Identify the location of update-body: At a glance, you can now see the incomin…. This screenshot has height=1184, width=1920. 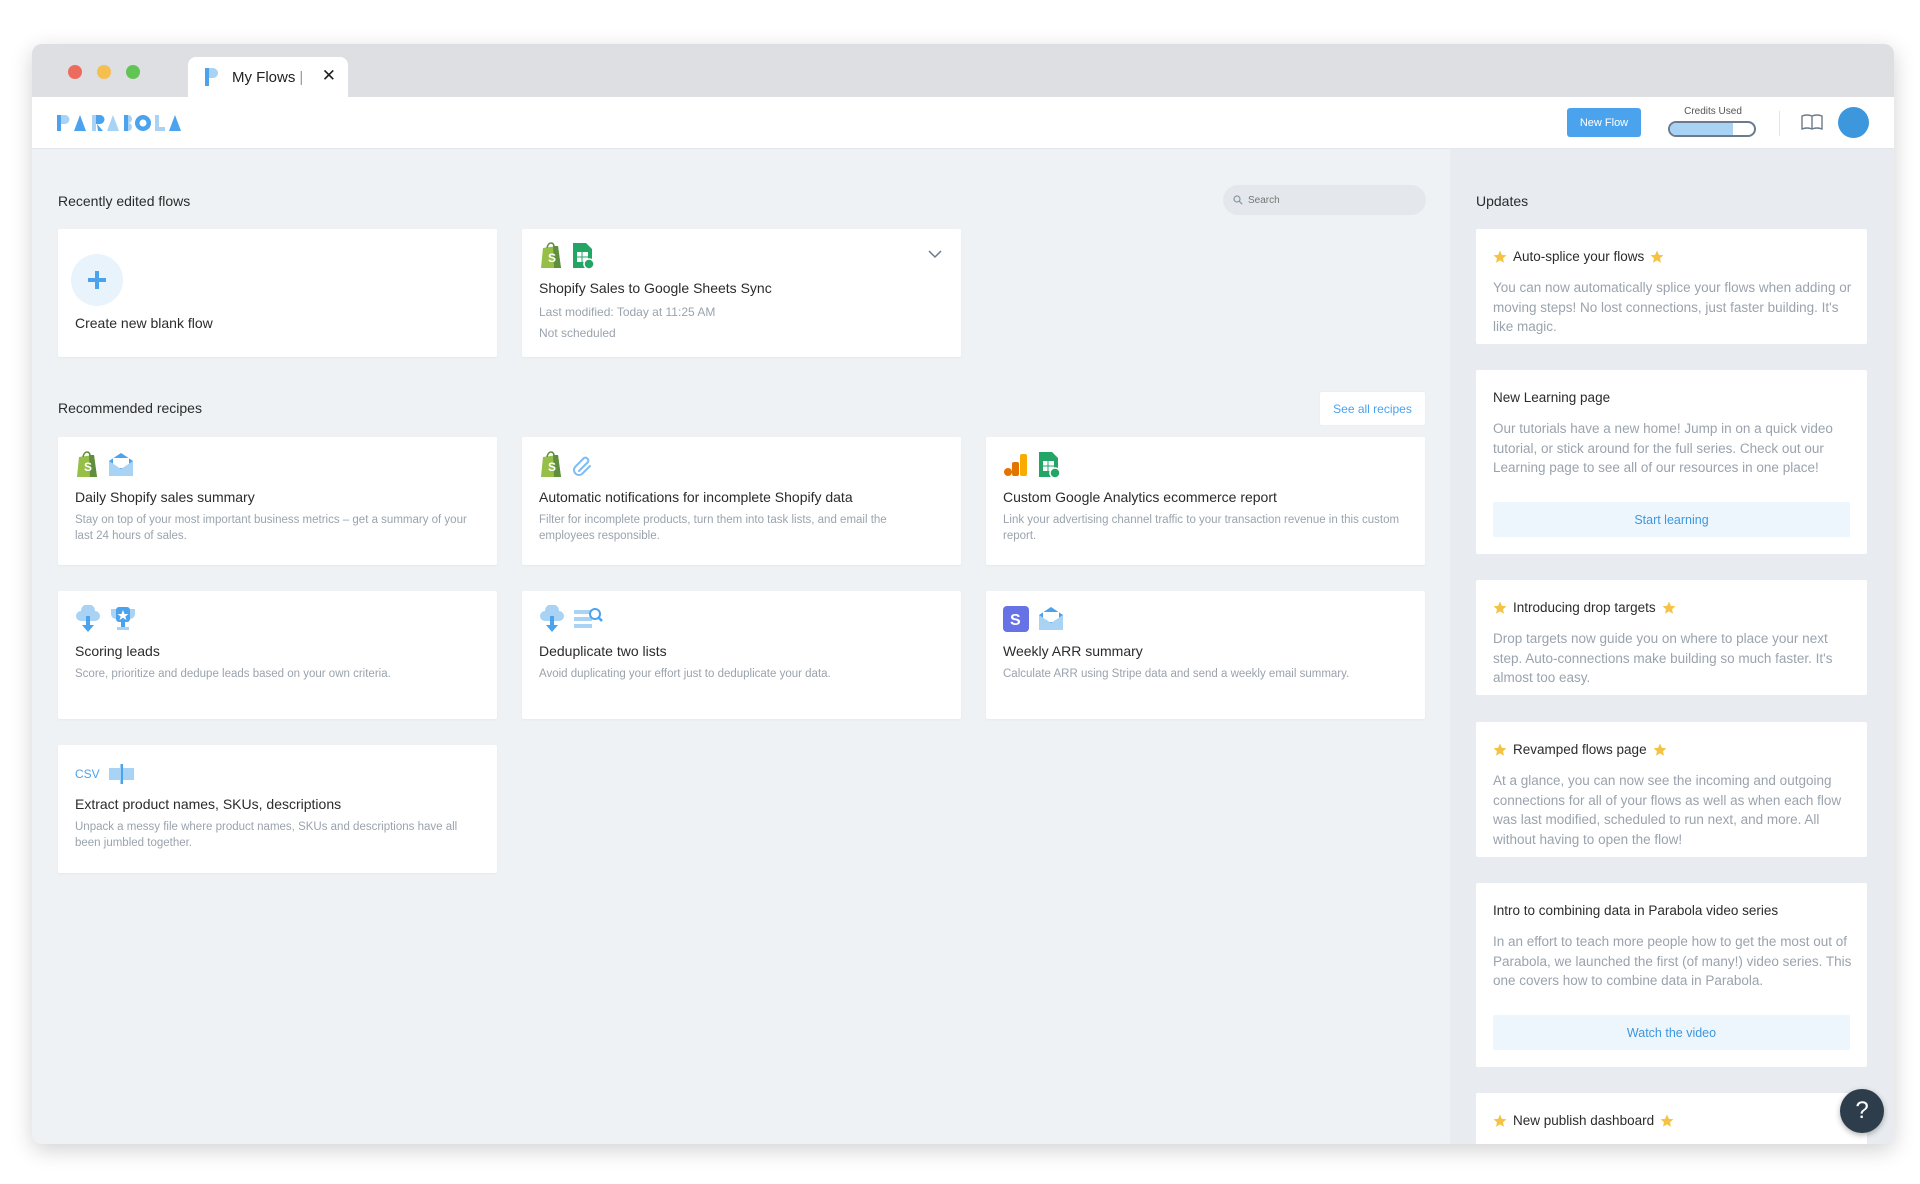
(1667, 810).